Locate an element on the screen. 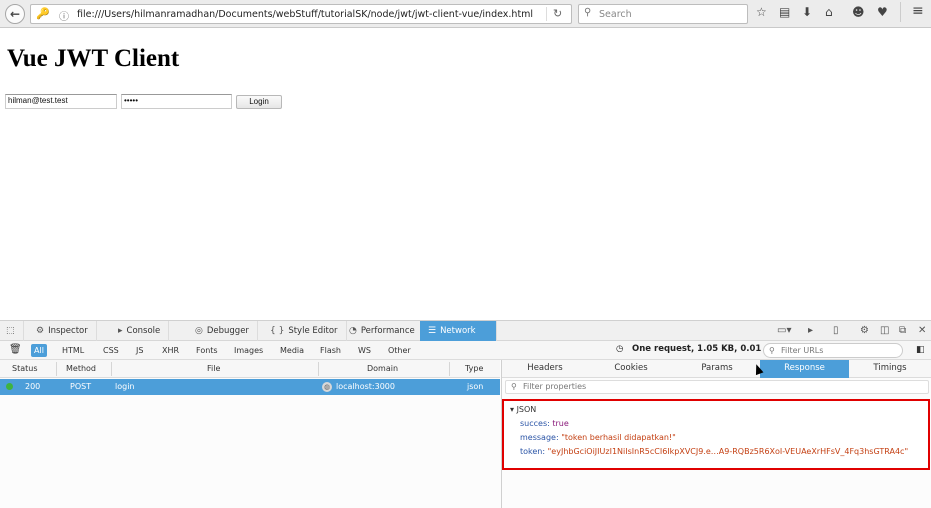 The width and height of the screenshot is (931, 508). close-icon: ✕ is located at coordinates (922, 330).